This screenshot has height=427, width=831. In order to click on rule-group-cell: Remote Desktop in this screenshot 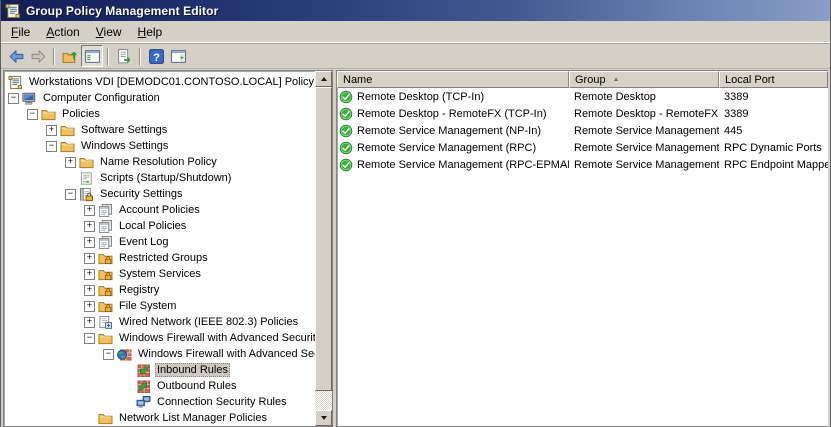, I will do `click(615, 96)`.